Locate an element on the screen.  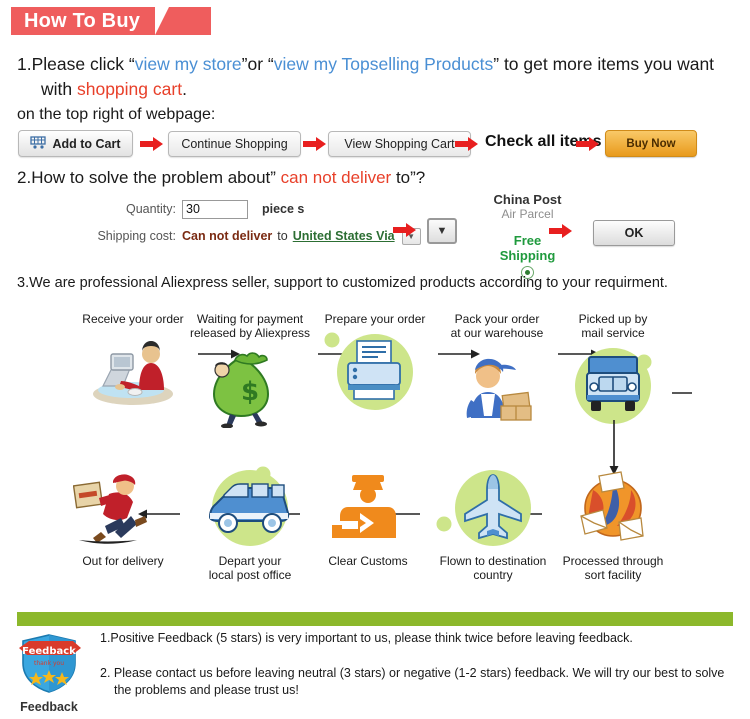
buy-now-button: Buy Now is located at coordinates (651, 143).